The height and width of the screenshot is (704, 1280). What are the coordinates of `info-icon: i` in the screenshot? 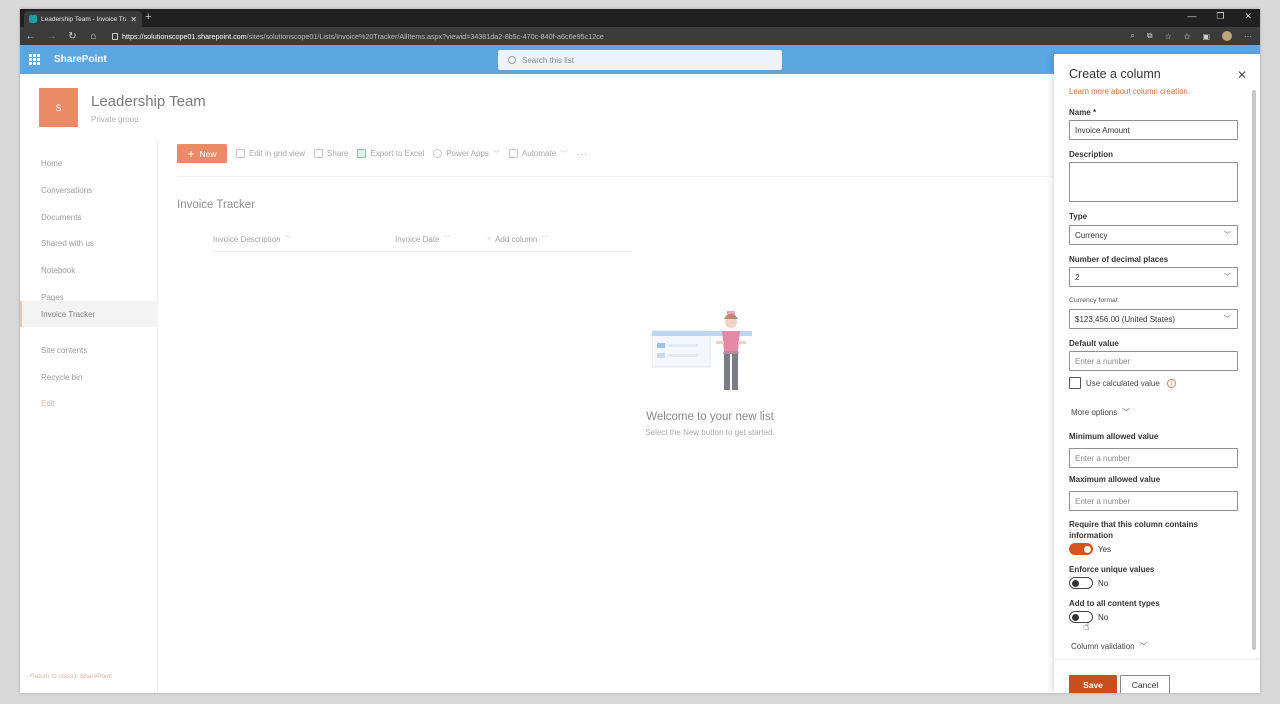 It's located at (1171, 383).